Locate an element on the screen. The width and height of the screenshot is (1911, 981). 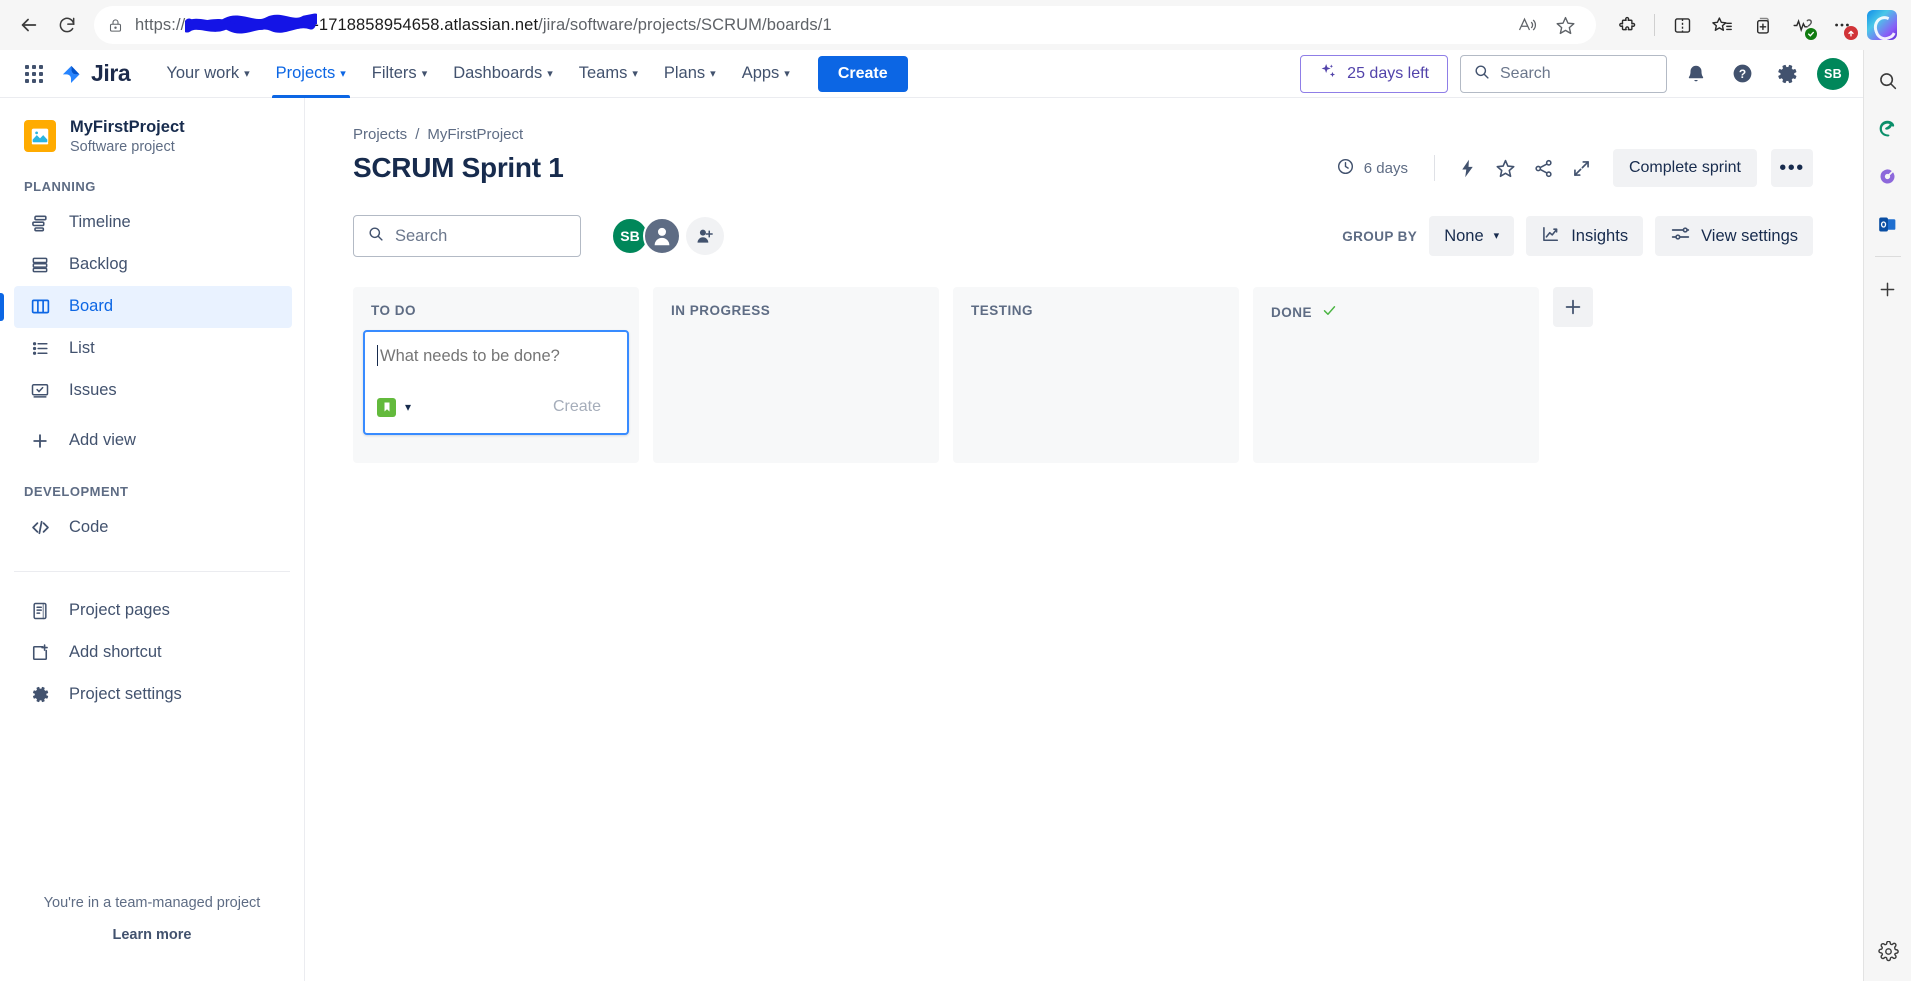
settings-icon is located at coordinates (1888, 951).